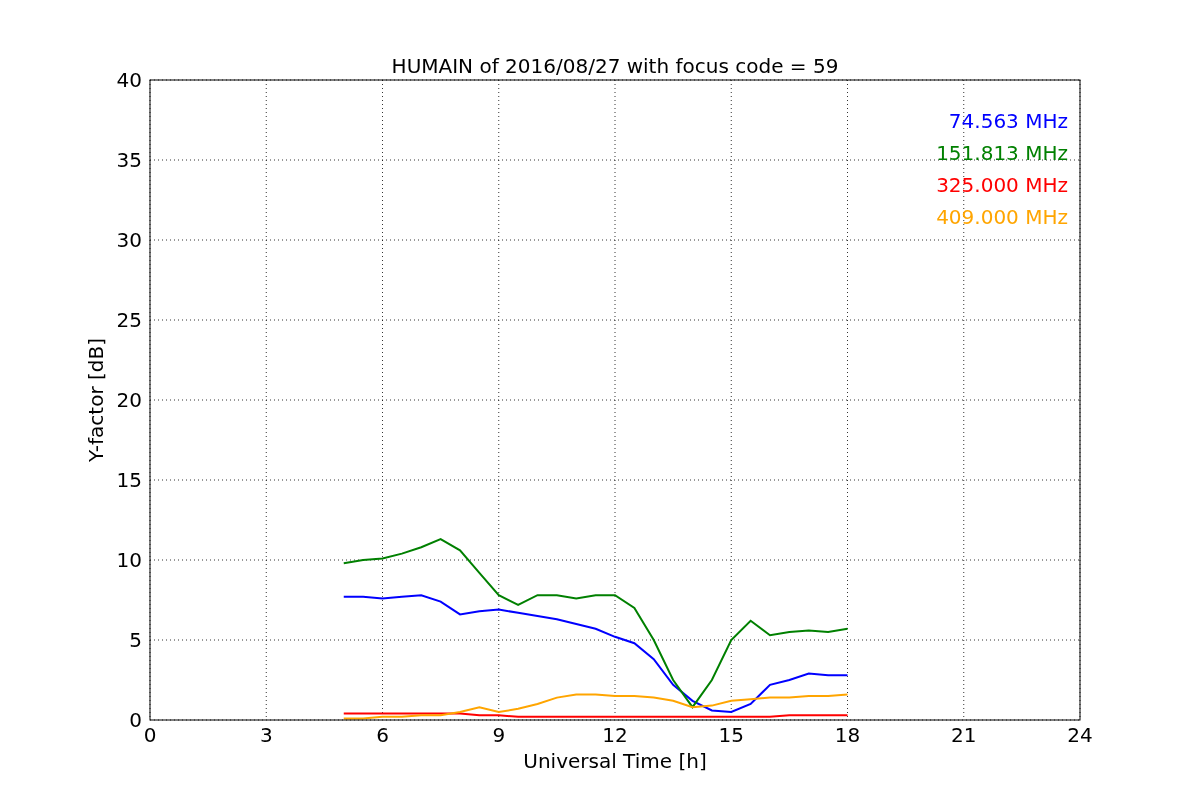 This screenshot has height=800, width=1200. Describe the element at coordinates (847, 735) in the screenshot. I see `x-tick-label: 18` at that location.